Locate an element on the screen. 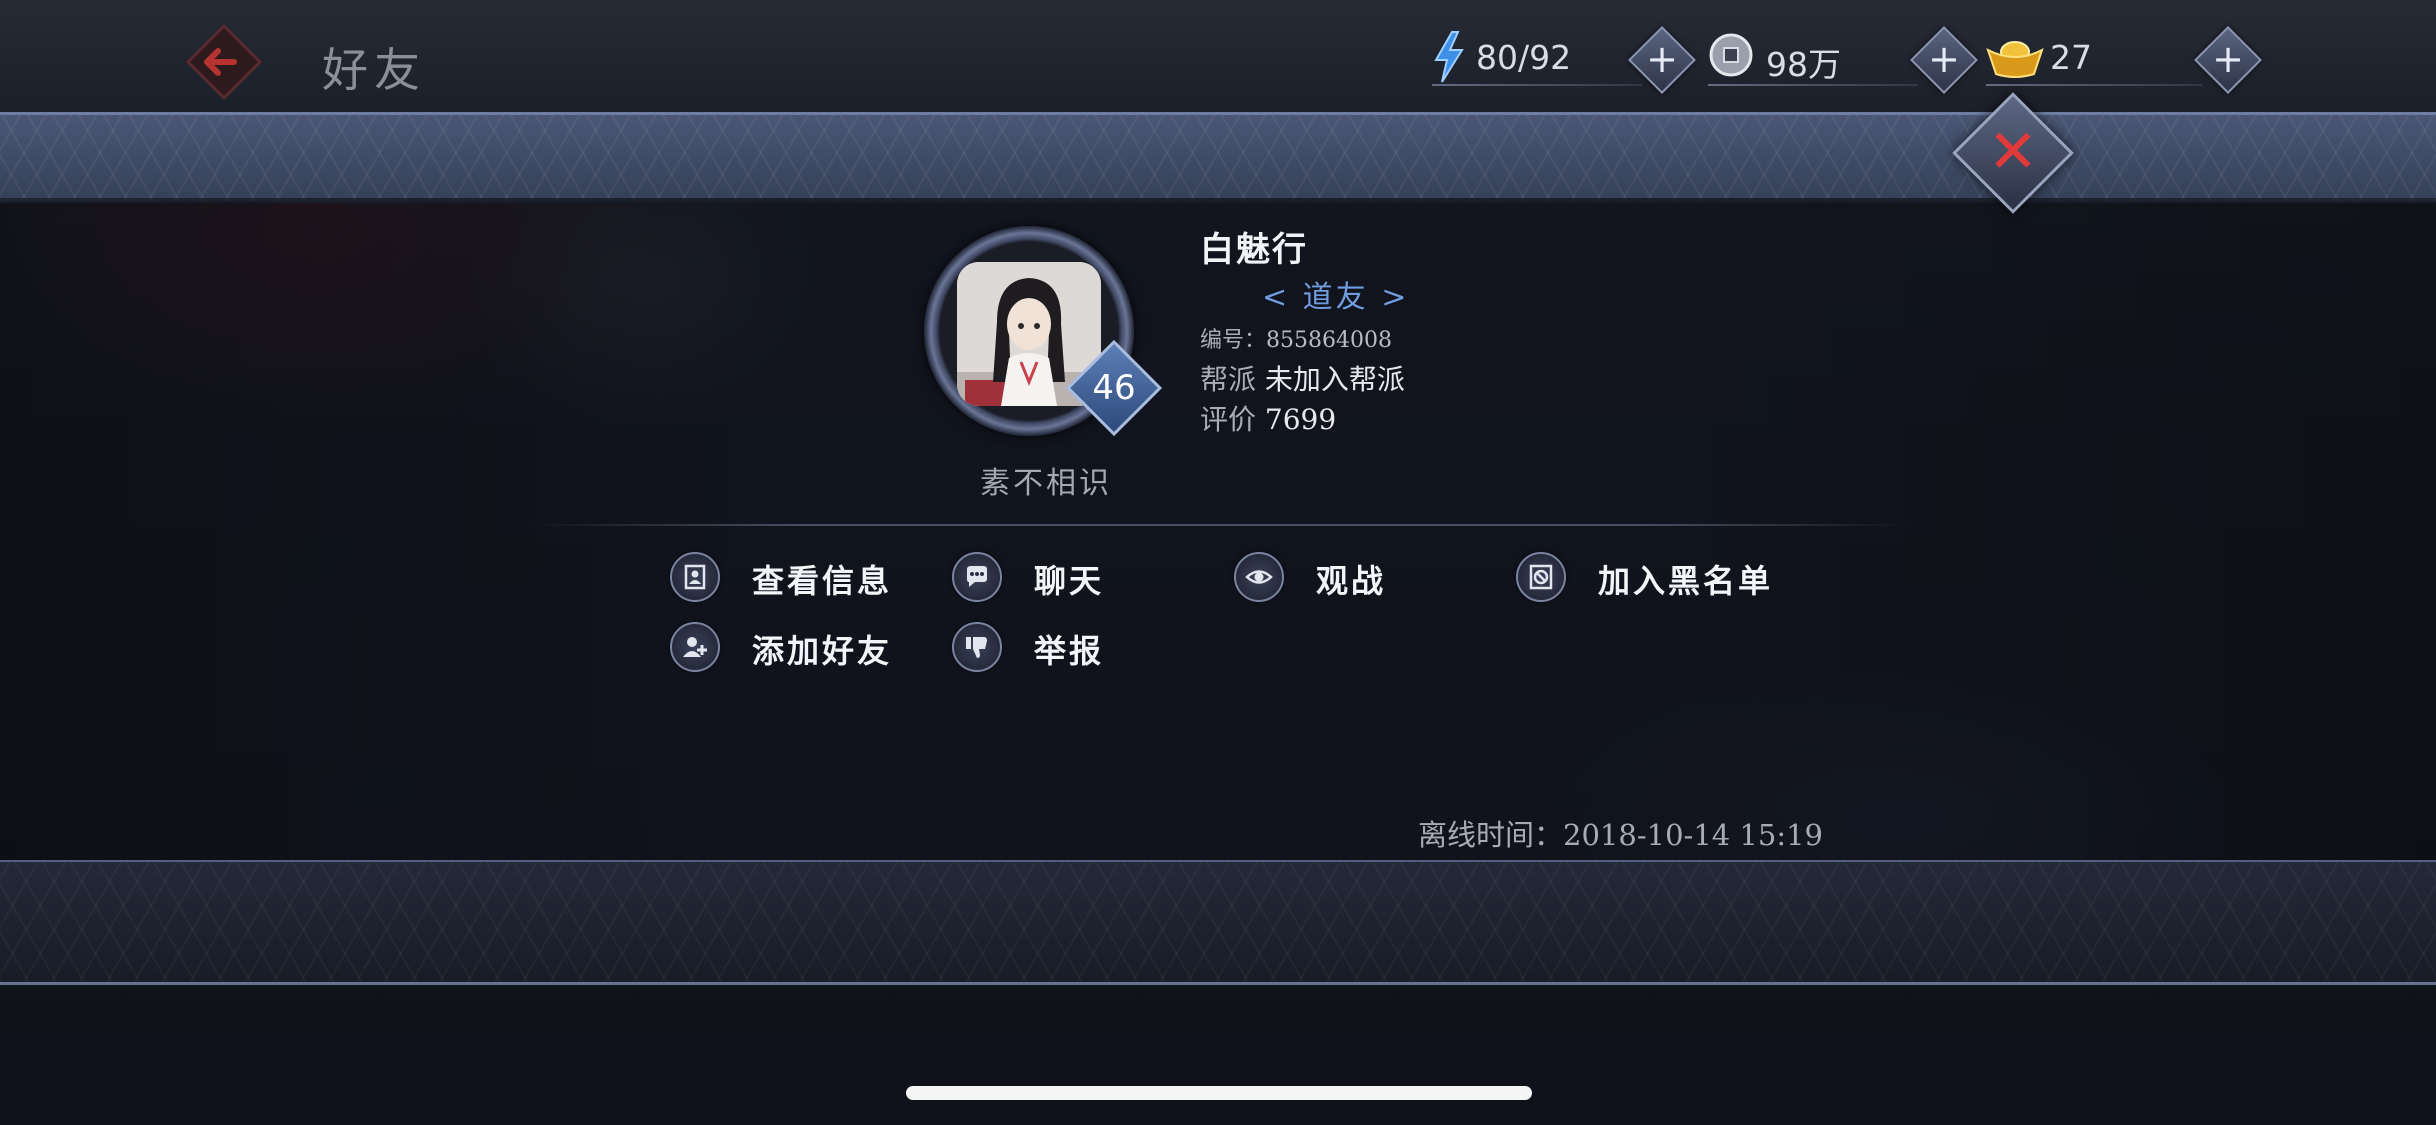 The image size is (2436, 1125). spectate-label: 观战 is located at coordinates (1351, 581).